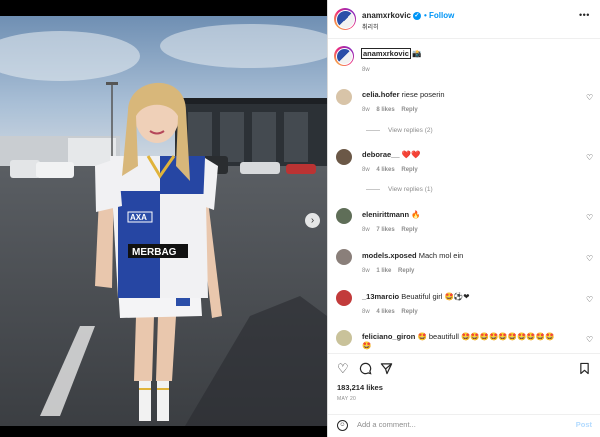  I want to click on comment-composer: ☺ Add a comment... Post, so click(464, 425).